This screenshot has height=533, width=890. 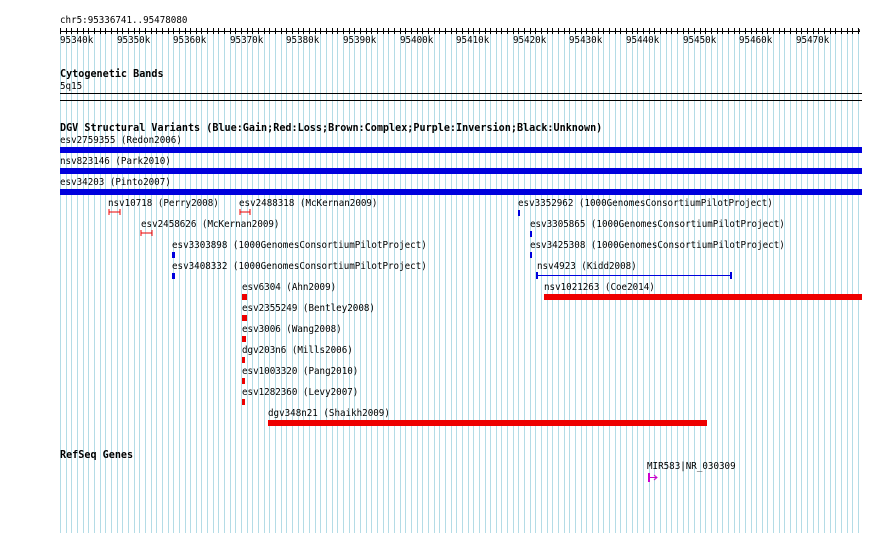 I want to click on variant-label: nsv10718 (Perry2008), so click(x=163, y=203).